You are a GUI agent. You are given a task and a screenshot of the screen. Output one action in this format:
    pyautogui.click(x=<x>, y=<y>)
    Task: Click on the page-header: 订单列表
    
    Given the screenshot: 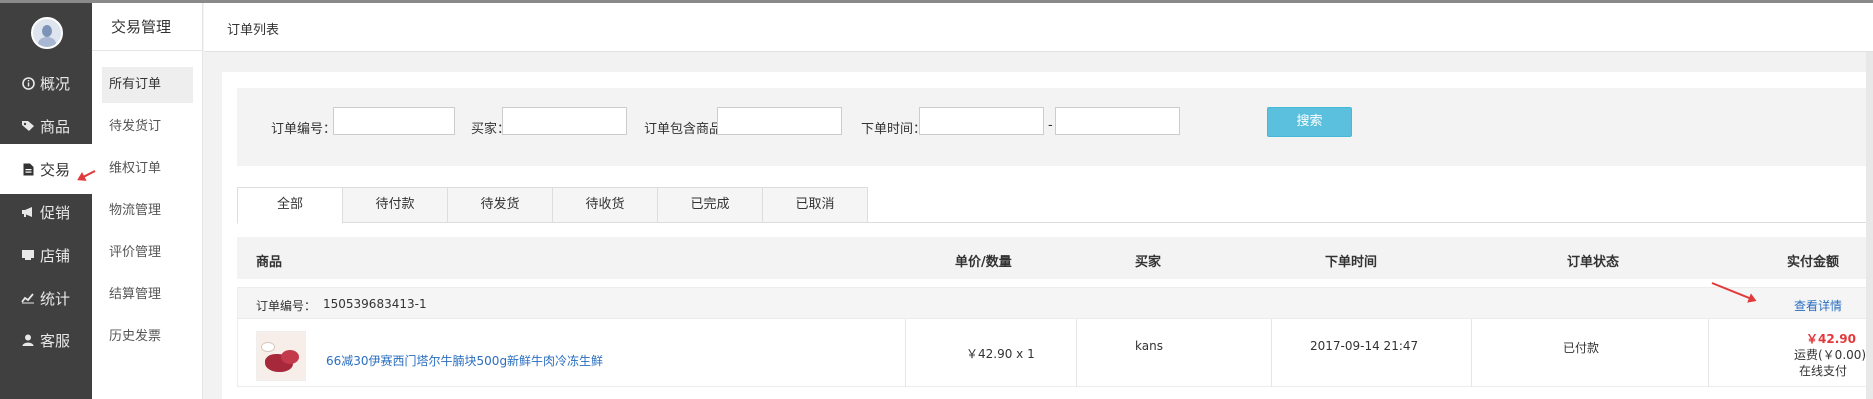 What is the action you would take?
    pyautogui.click(x=1038, y=27)
    